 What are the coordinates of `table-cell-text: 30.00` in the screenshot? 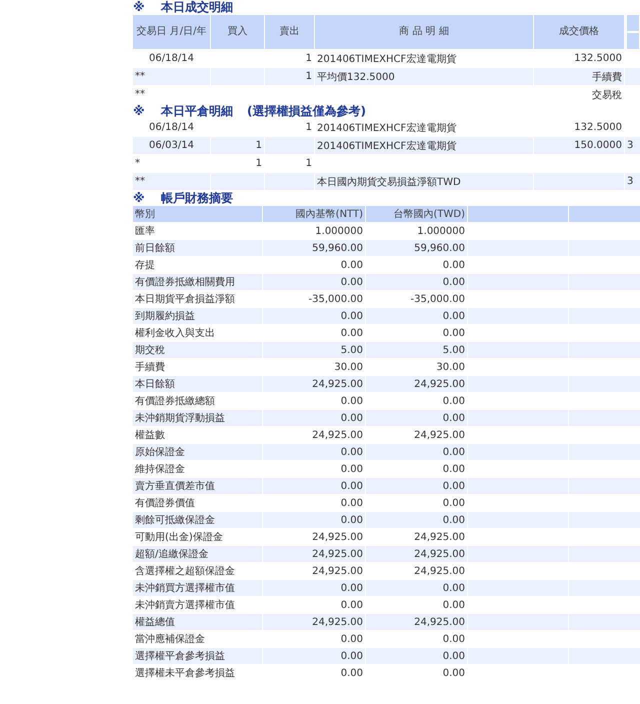 It's located at (348, 367).